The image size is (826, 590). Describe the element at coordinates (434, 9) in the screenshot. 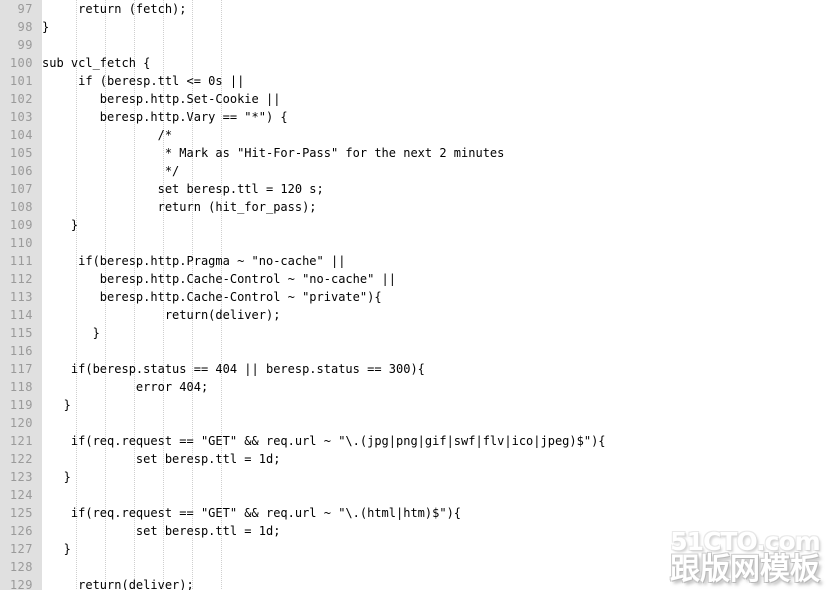

I see `code-line: return (fetch);` at that location.